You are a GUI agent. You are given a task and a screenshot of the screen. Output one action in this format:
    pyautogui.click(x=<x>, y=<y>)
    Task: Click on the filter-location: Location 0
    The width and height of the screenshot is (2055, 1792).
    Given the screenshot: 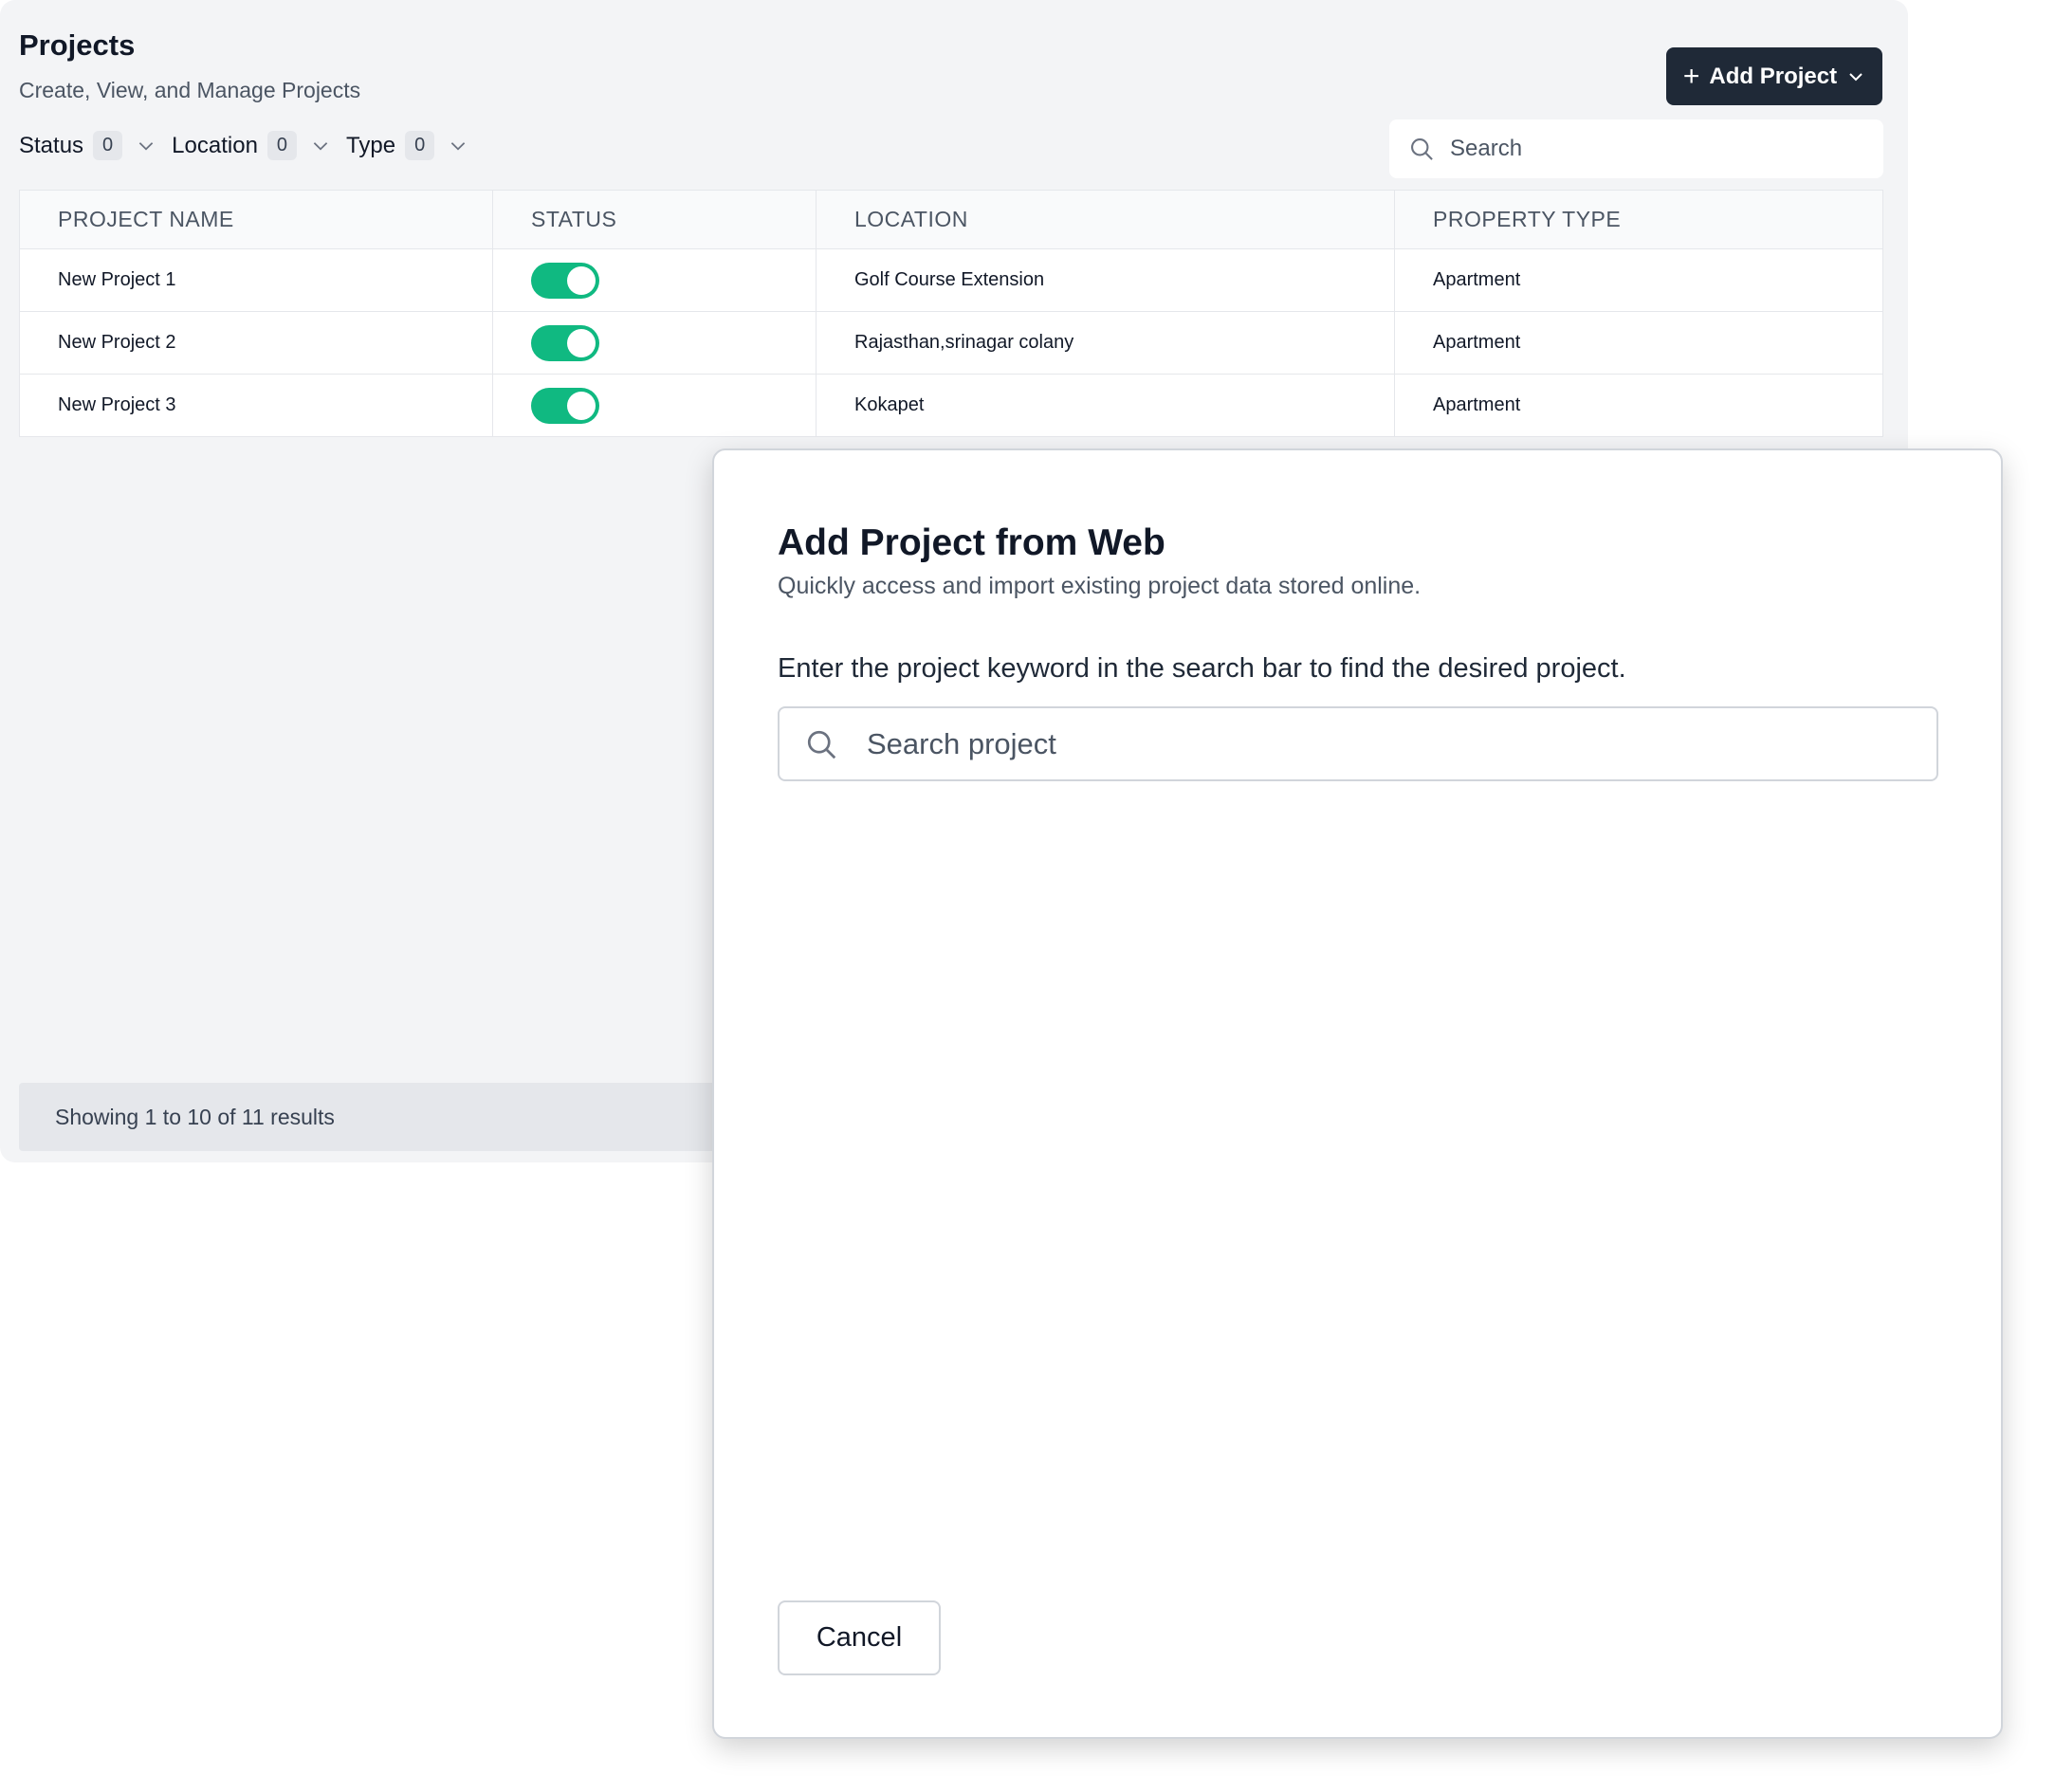 What is the action you would take?
    pyautogui.click(x=251, y=145)
    